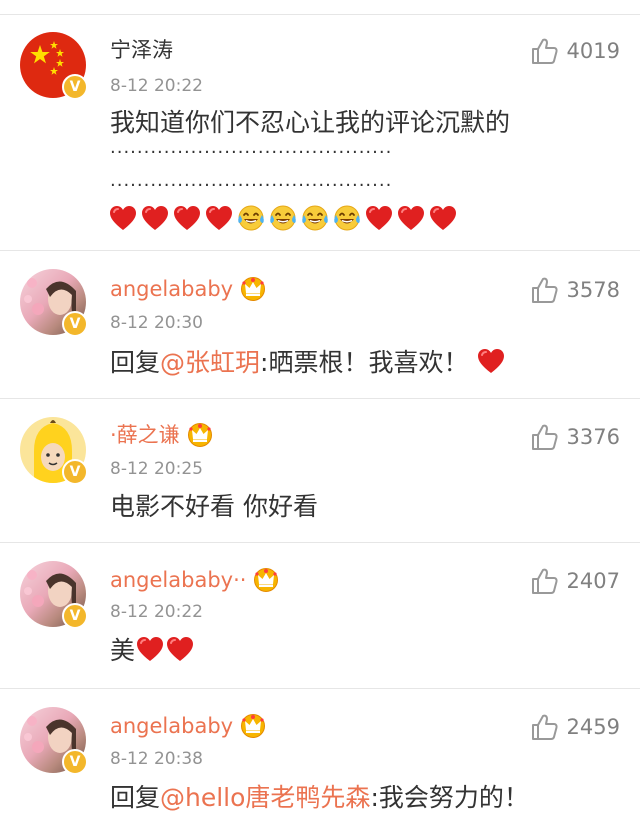 Image resolution: width=640 pixels, height=833 pixels. What do you see at coordinates (265, 797) in the screenshot?
I see `mention-link: @hello唐老鸭先森` at bounding box center [265, 797].